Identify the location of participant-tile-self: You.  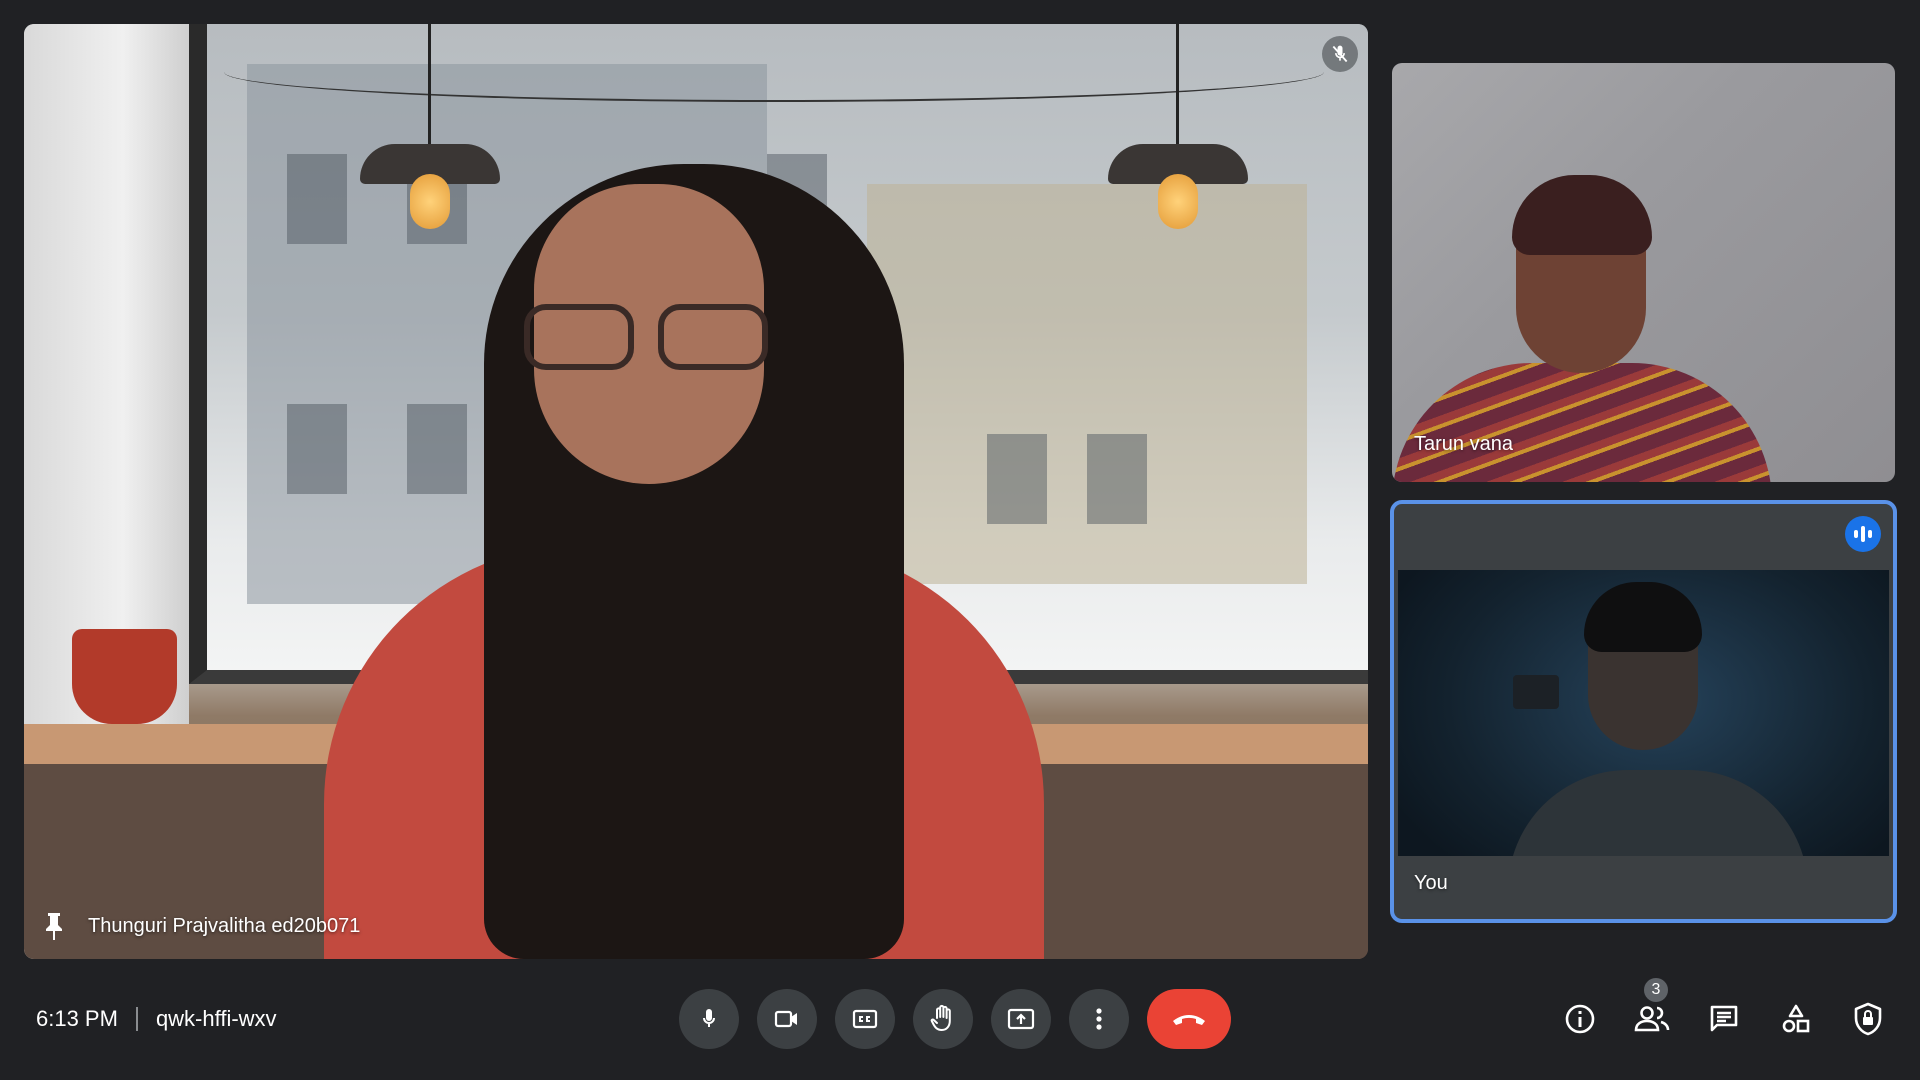
(1643, 711).